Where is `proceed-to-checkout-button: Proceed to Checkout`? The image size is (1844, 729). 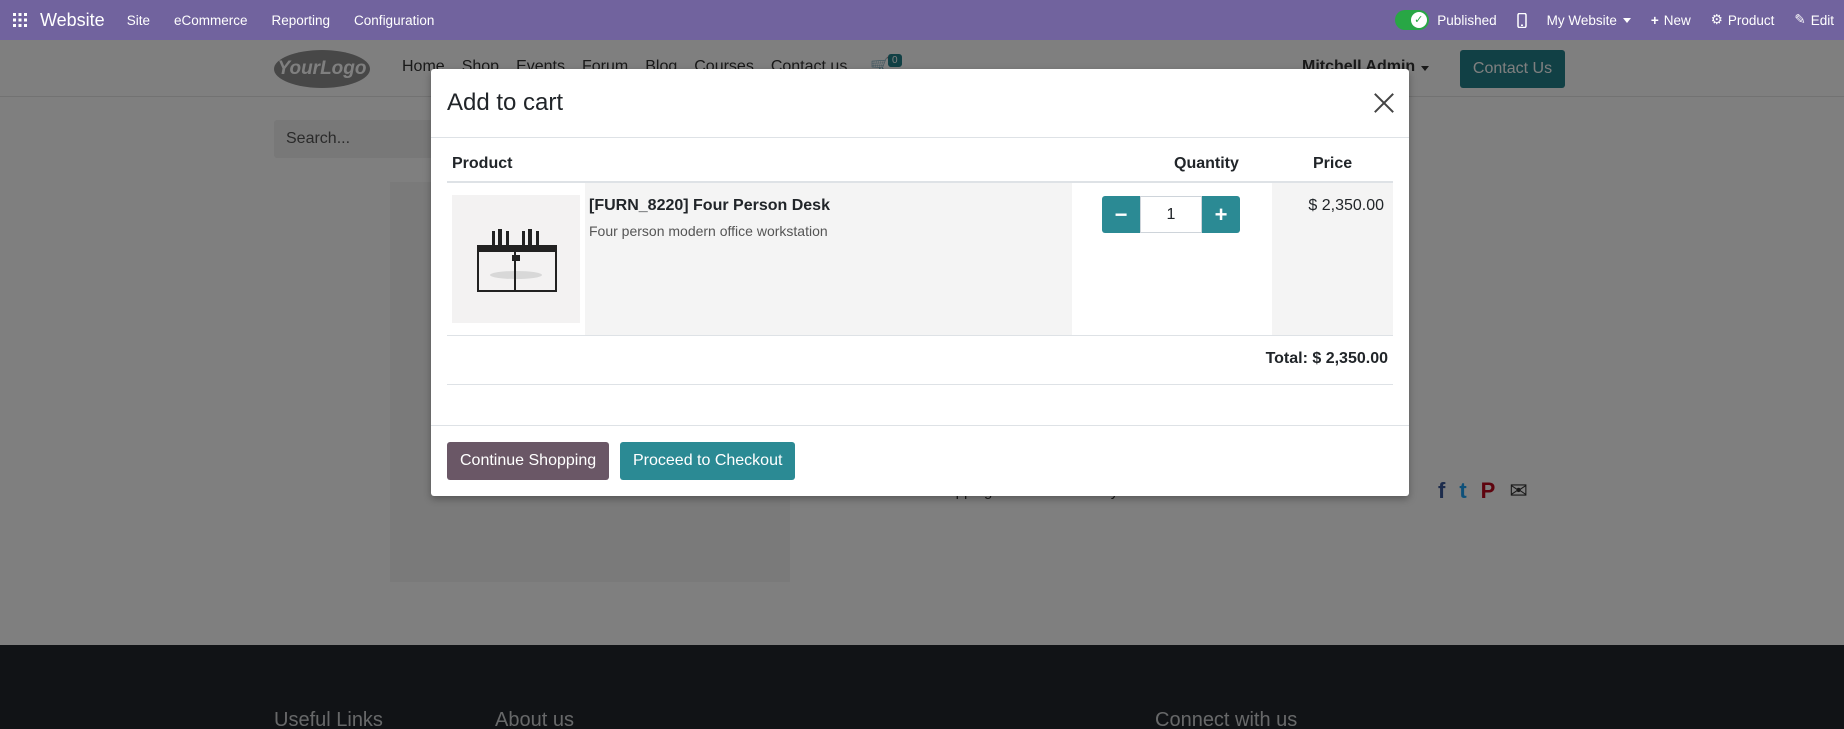 proceed-to-checkout-button: Proceed to Checkout is located at coordinates (708, 461).